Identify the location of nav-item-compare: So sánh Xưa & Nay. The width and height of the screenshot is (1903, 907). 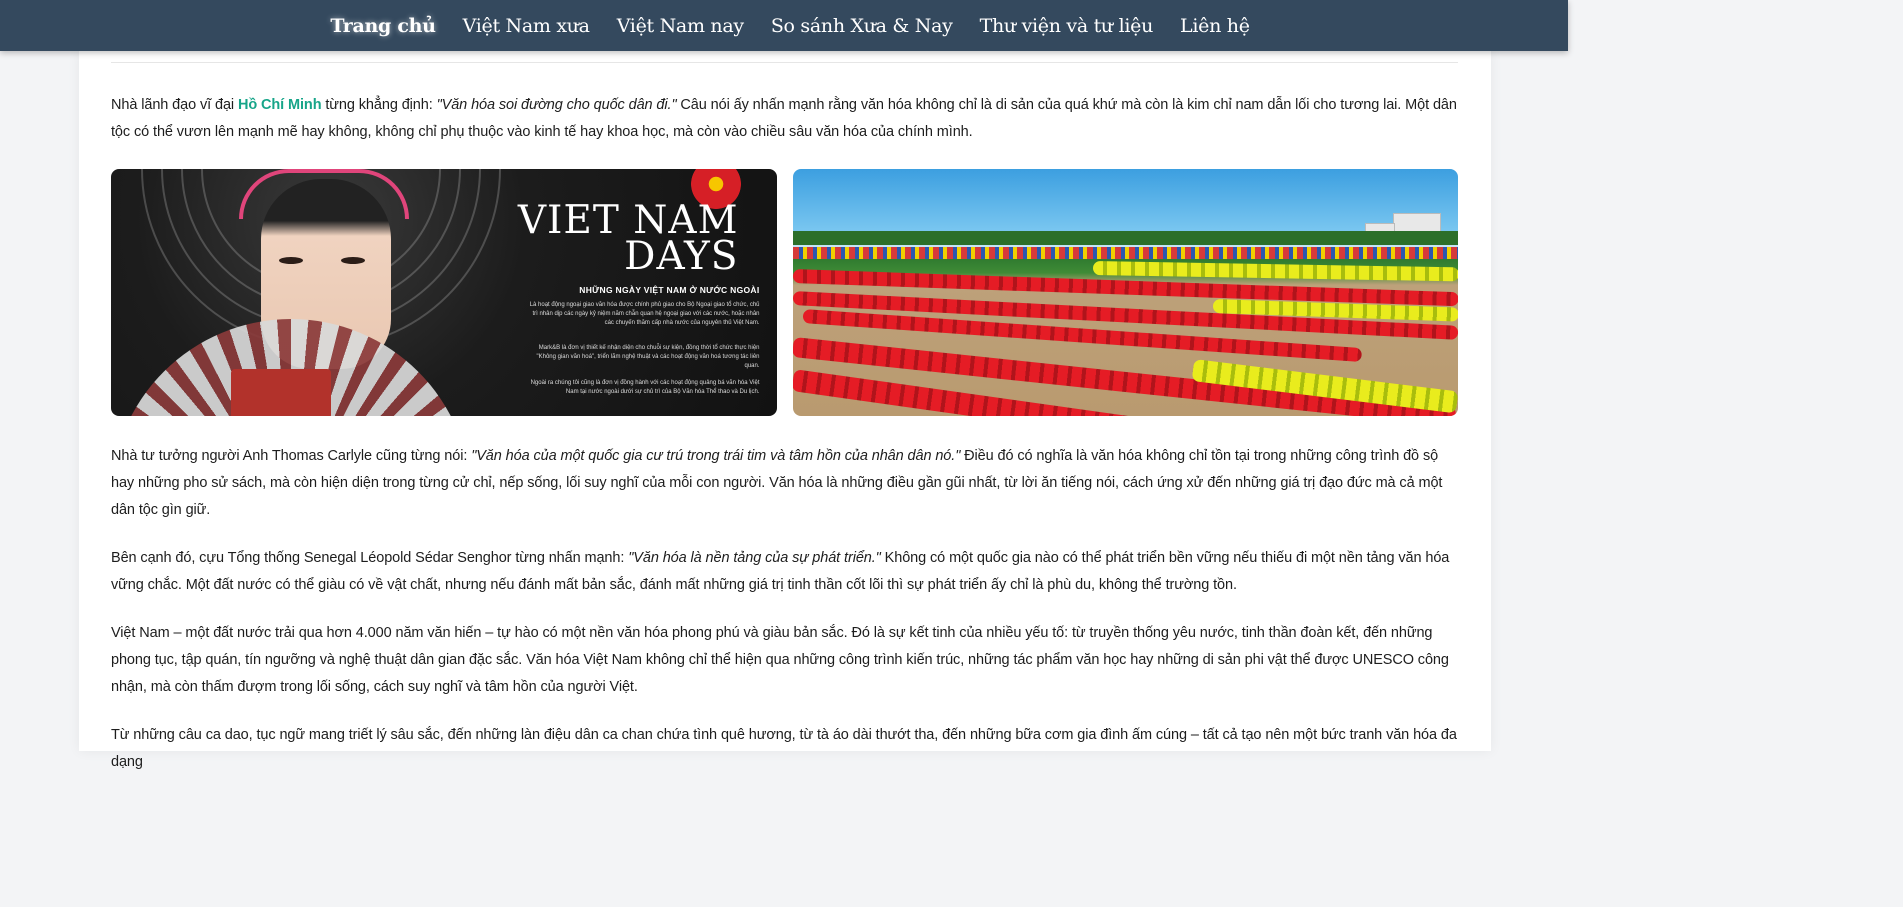
(862, 26).